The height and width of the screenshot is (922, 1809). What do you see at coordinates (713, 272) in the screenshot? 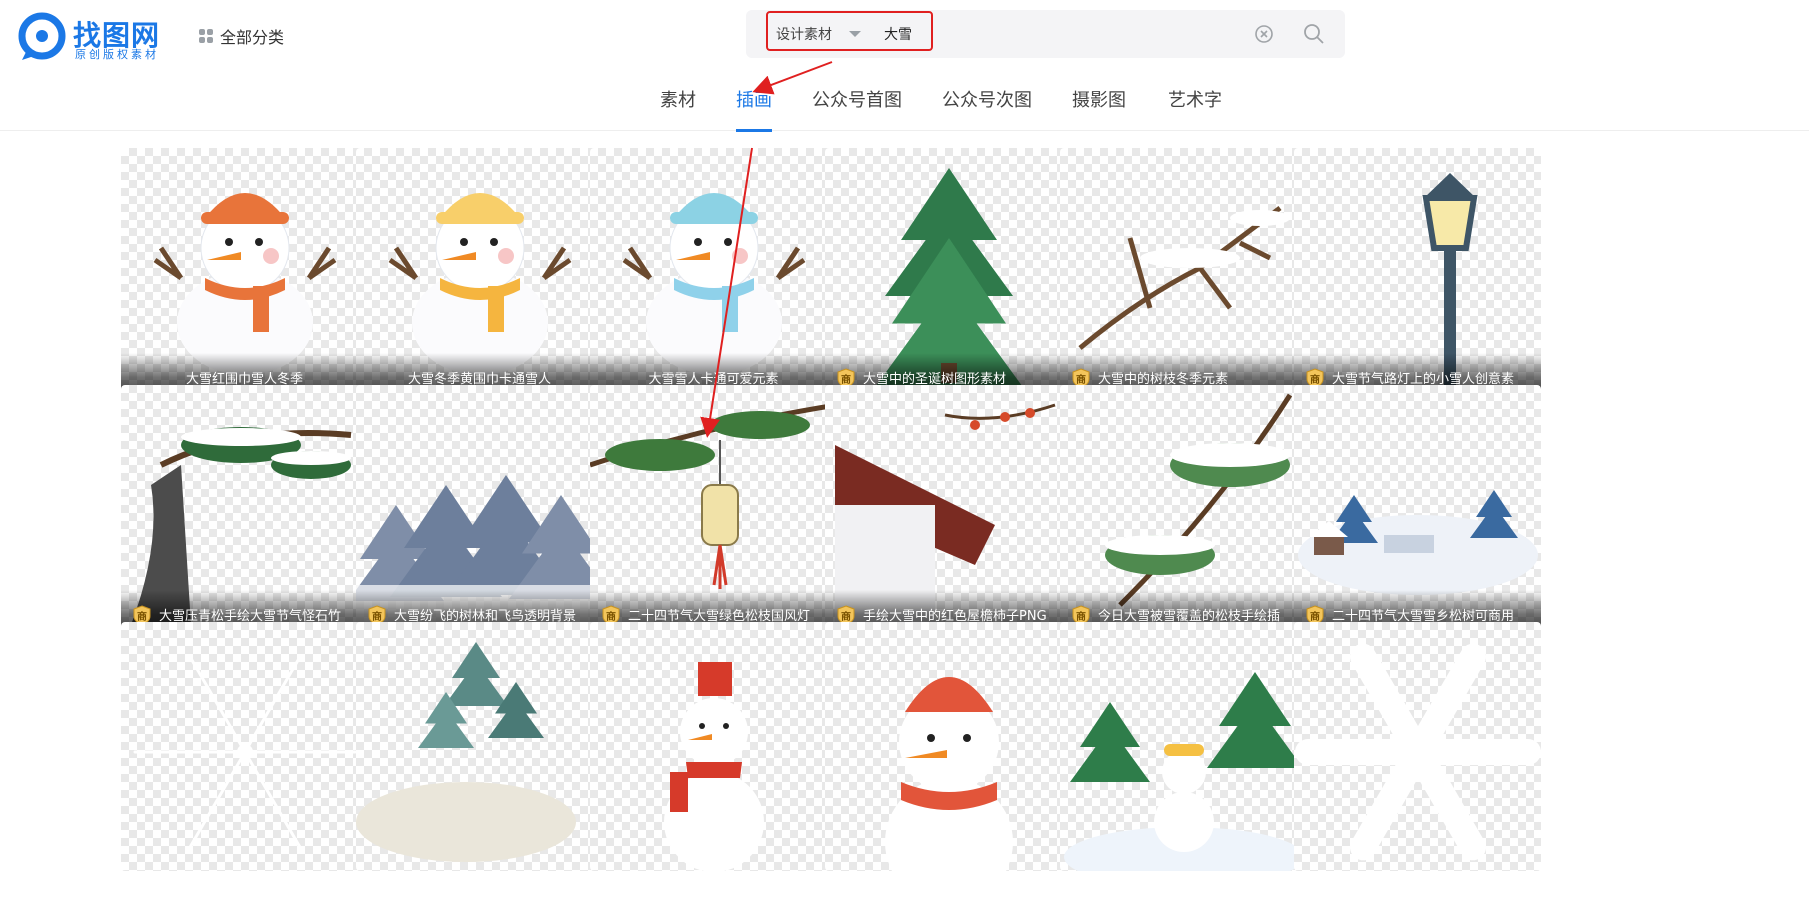
I see `result-card: 大雪雪人卡通可爱元素` at bounding box center [713, 272].